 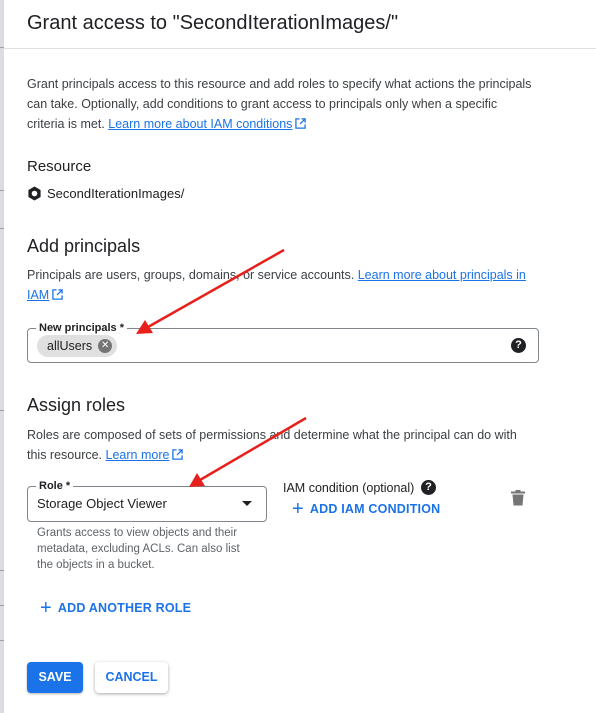 What do you see at coordinates (59, 166) in the screenshot?
I see `resource-heading: Resource` at bounding box center [59, 166].